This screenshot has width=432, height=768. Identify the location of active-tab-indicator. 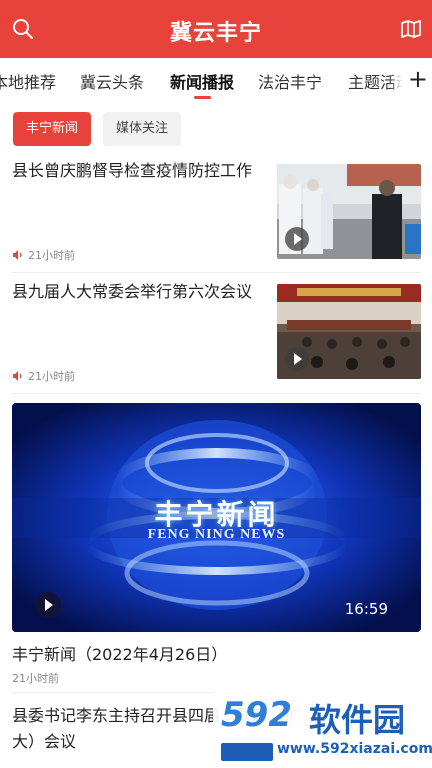
(202, 97).